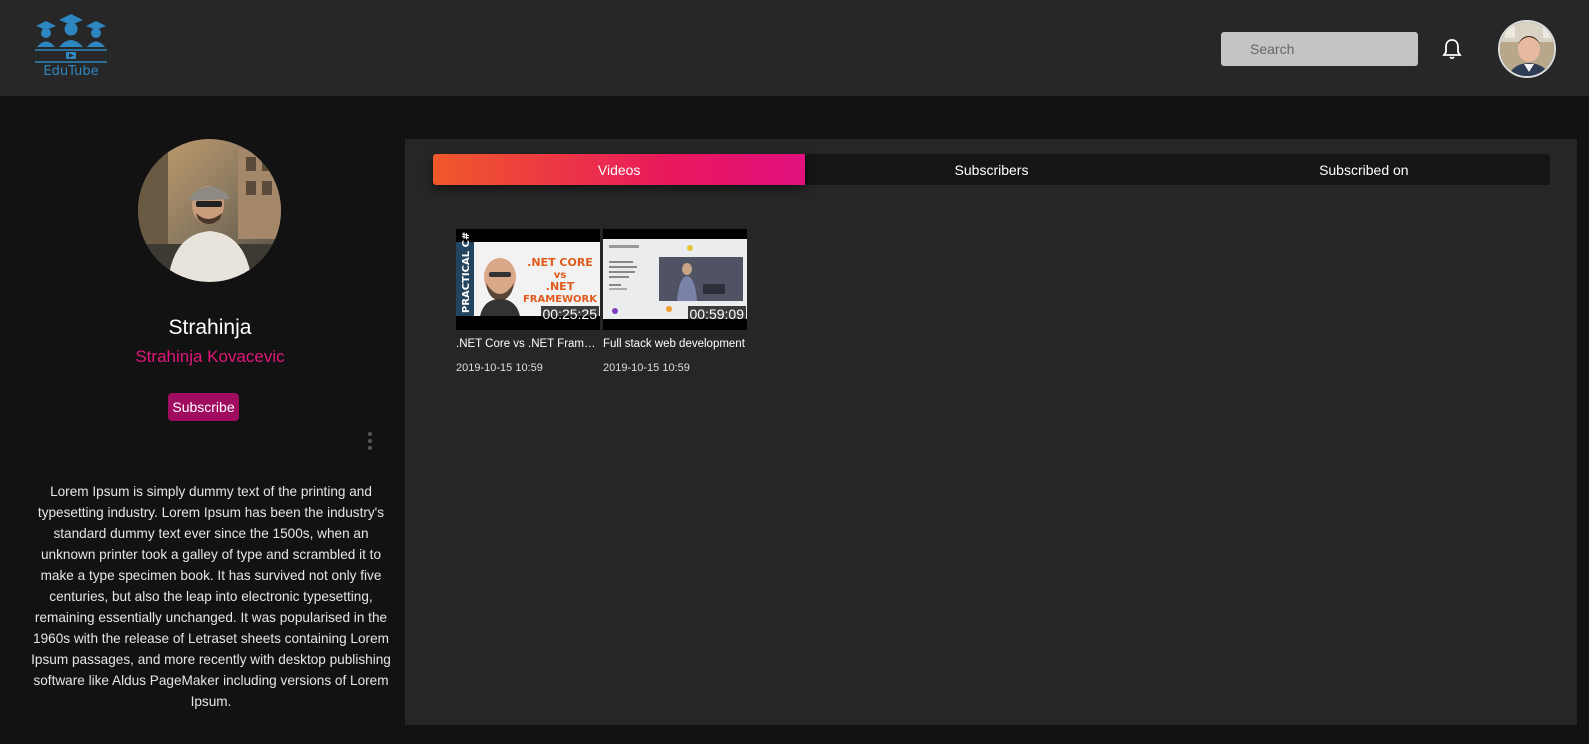  Describe the element at coordinates (500, 309) in the screenshot. I see `thumb-caption: WITH TIM COREY` at that location.